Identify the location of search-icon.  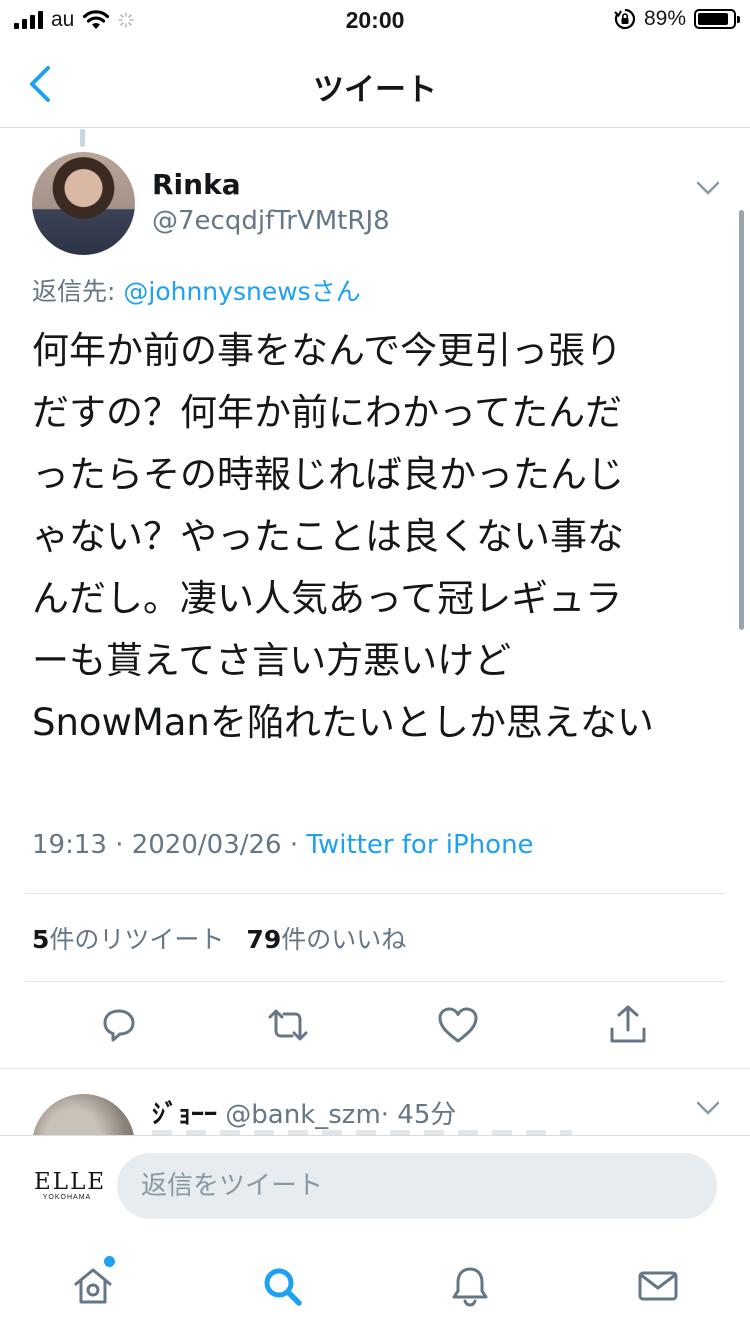
(282, 1286).